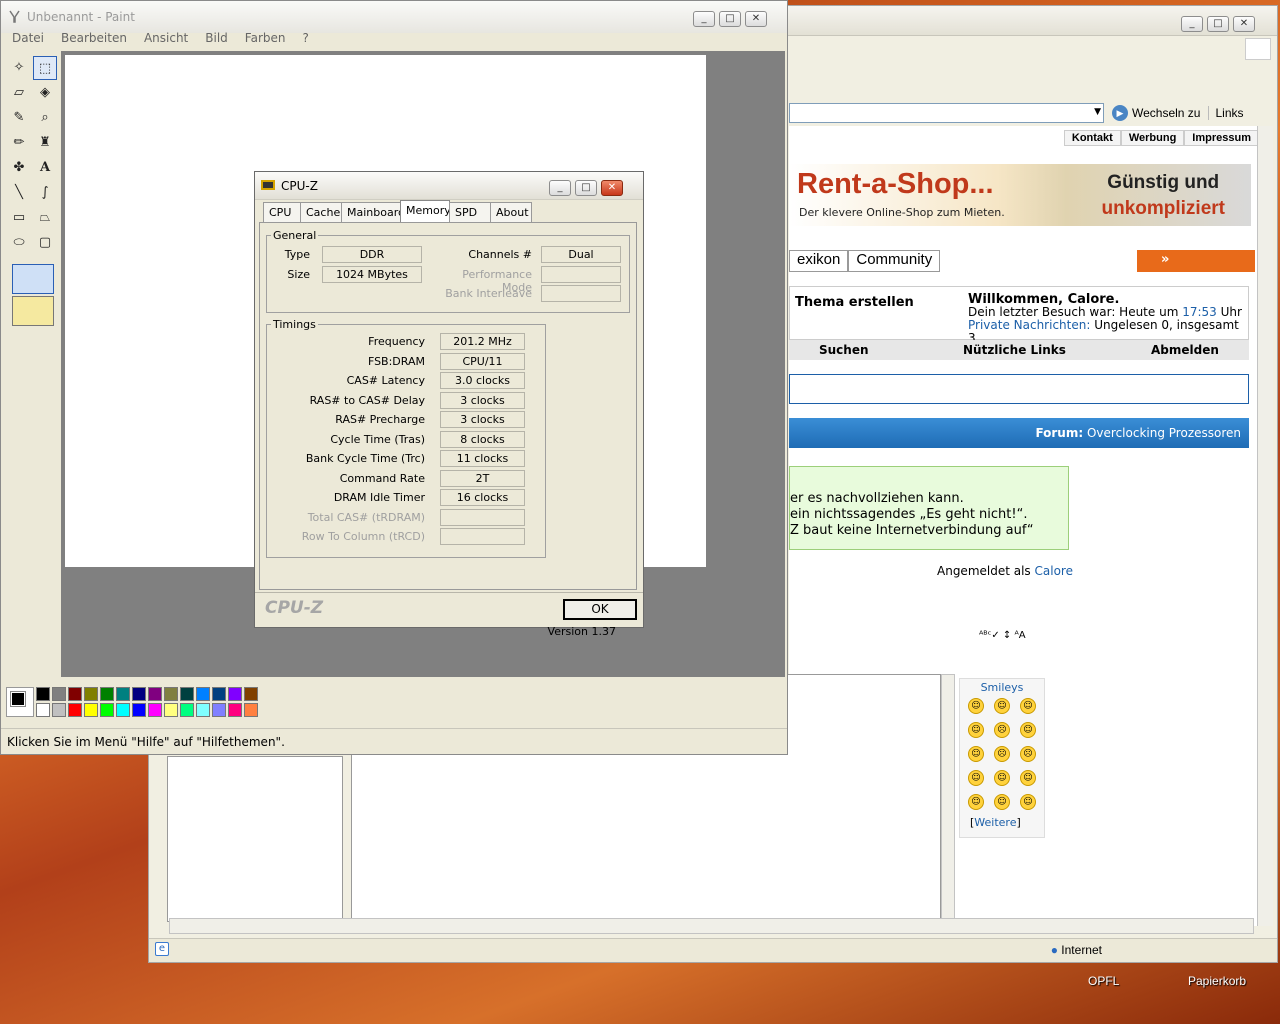  Describe the element at coordinates (45, 118) in the screenshot. I see `magnifier-icon: ⌕` at that location.